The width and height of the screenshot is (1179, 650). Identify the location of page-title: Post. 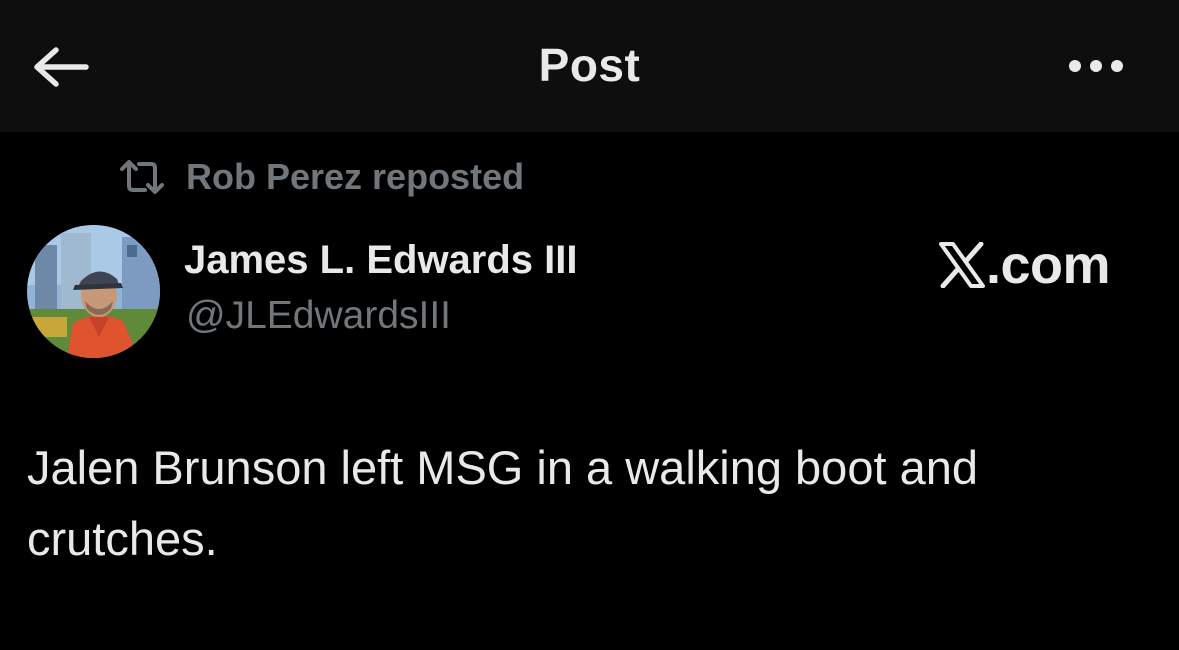
(589, 65).